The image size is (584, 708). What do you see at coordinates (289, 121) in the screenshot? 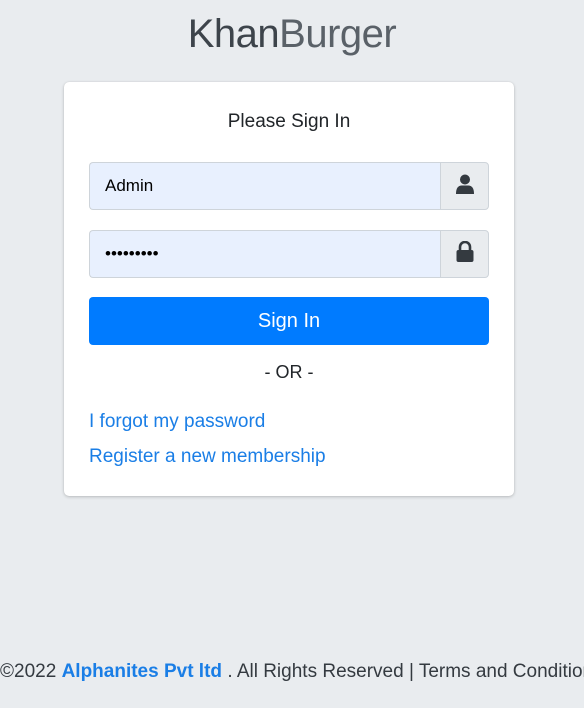
I see `login-title: Please Sign In` at bounding box center [289, 121].